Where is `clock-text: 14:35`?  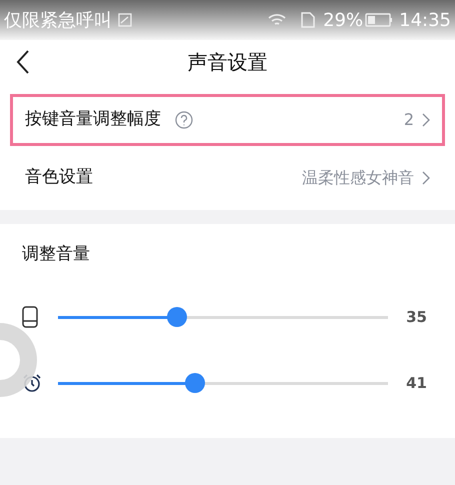 clock-text: 14:35 is located at coordinates (425, 20).